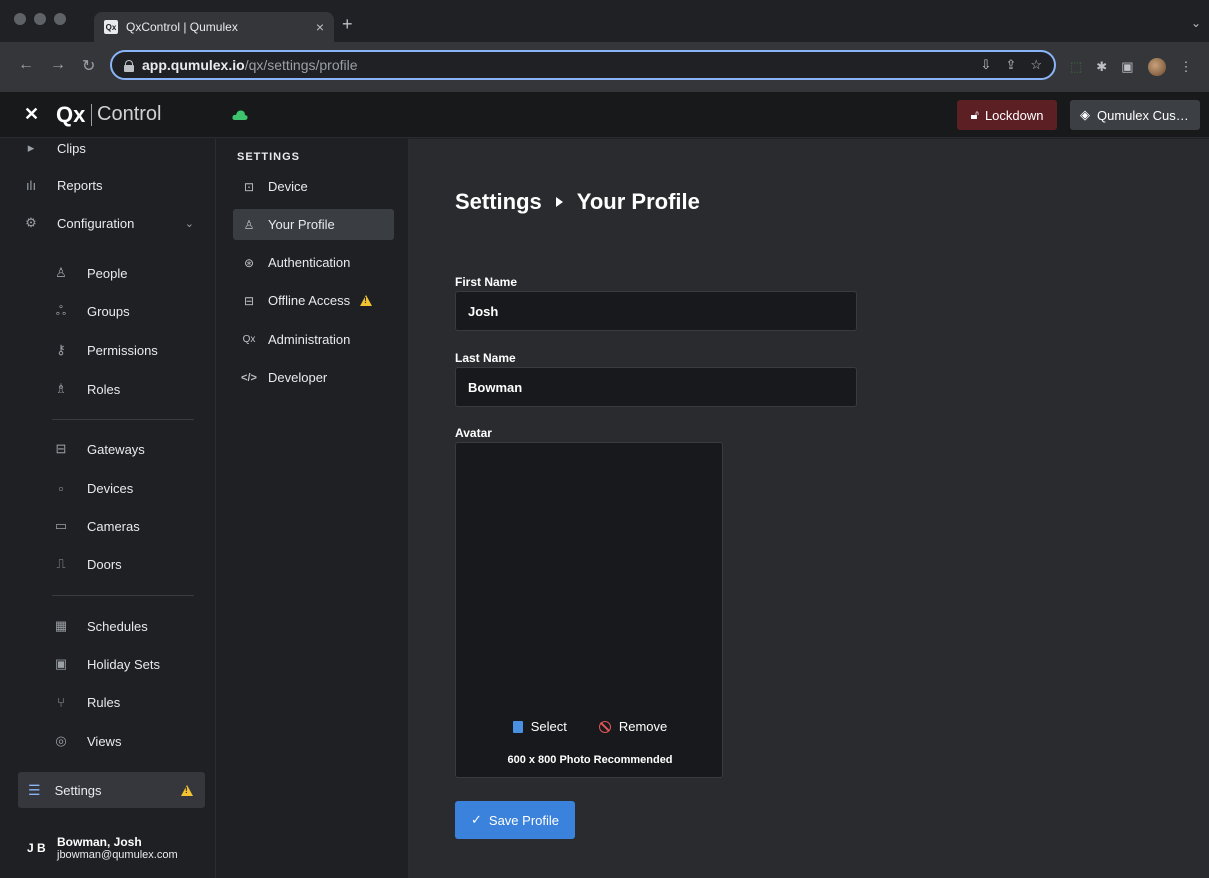  Describe the element at coordinates (26, 65) in the screenshot. I see `back-icon: ←` at that location.